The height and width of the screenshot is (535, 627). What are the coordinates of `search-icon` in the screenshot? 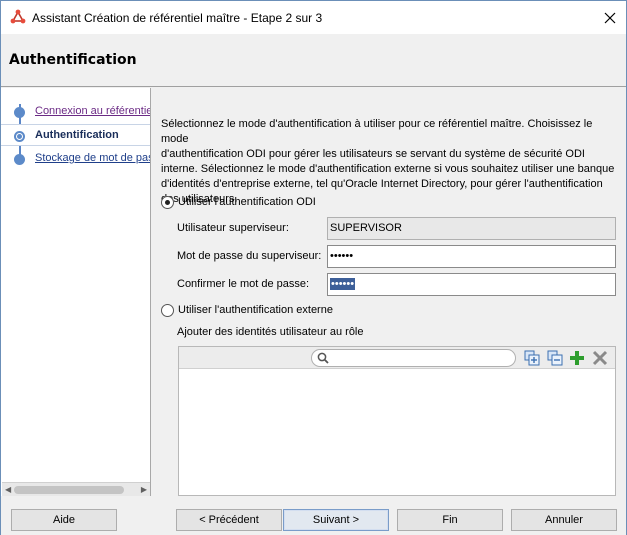 It's located at (323, 359).